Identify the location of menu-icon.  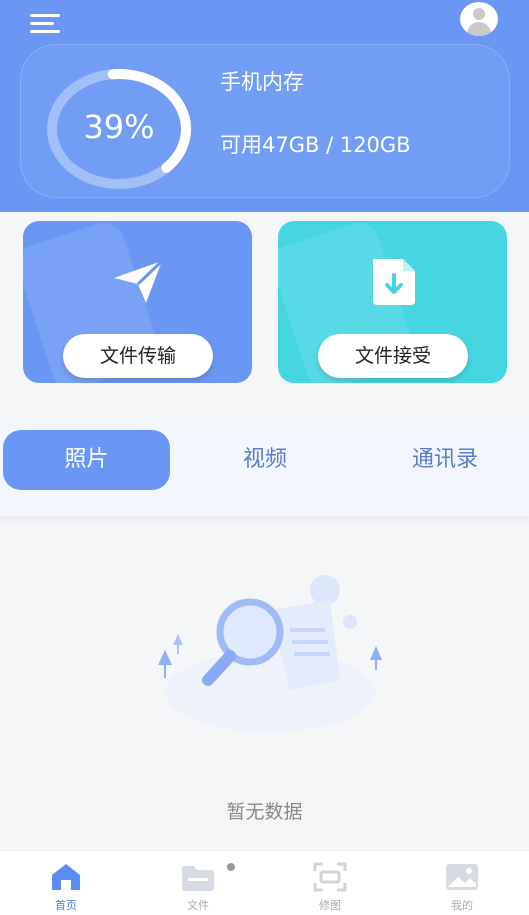
(48, 24).